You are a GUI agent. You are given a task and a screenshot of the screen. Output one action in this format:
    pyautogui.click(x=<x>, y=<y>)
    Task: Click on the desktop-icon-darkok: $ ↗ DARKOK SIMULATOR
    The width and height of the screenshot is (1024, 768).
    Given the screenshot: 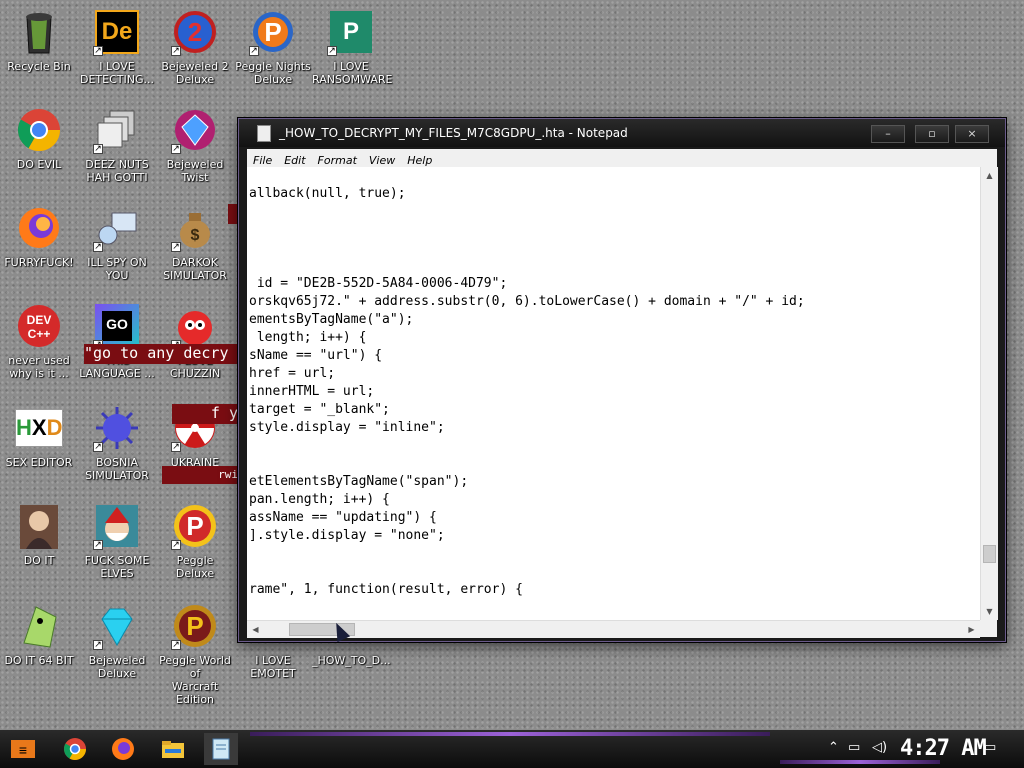 What is the action you would take?
    pyautogui.click(x=195, y=243)
    